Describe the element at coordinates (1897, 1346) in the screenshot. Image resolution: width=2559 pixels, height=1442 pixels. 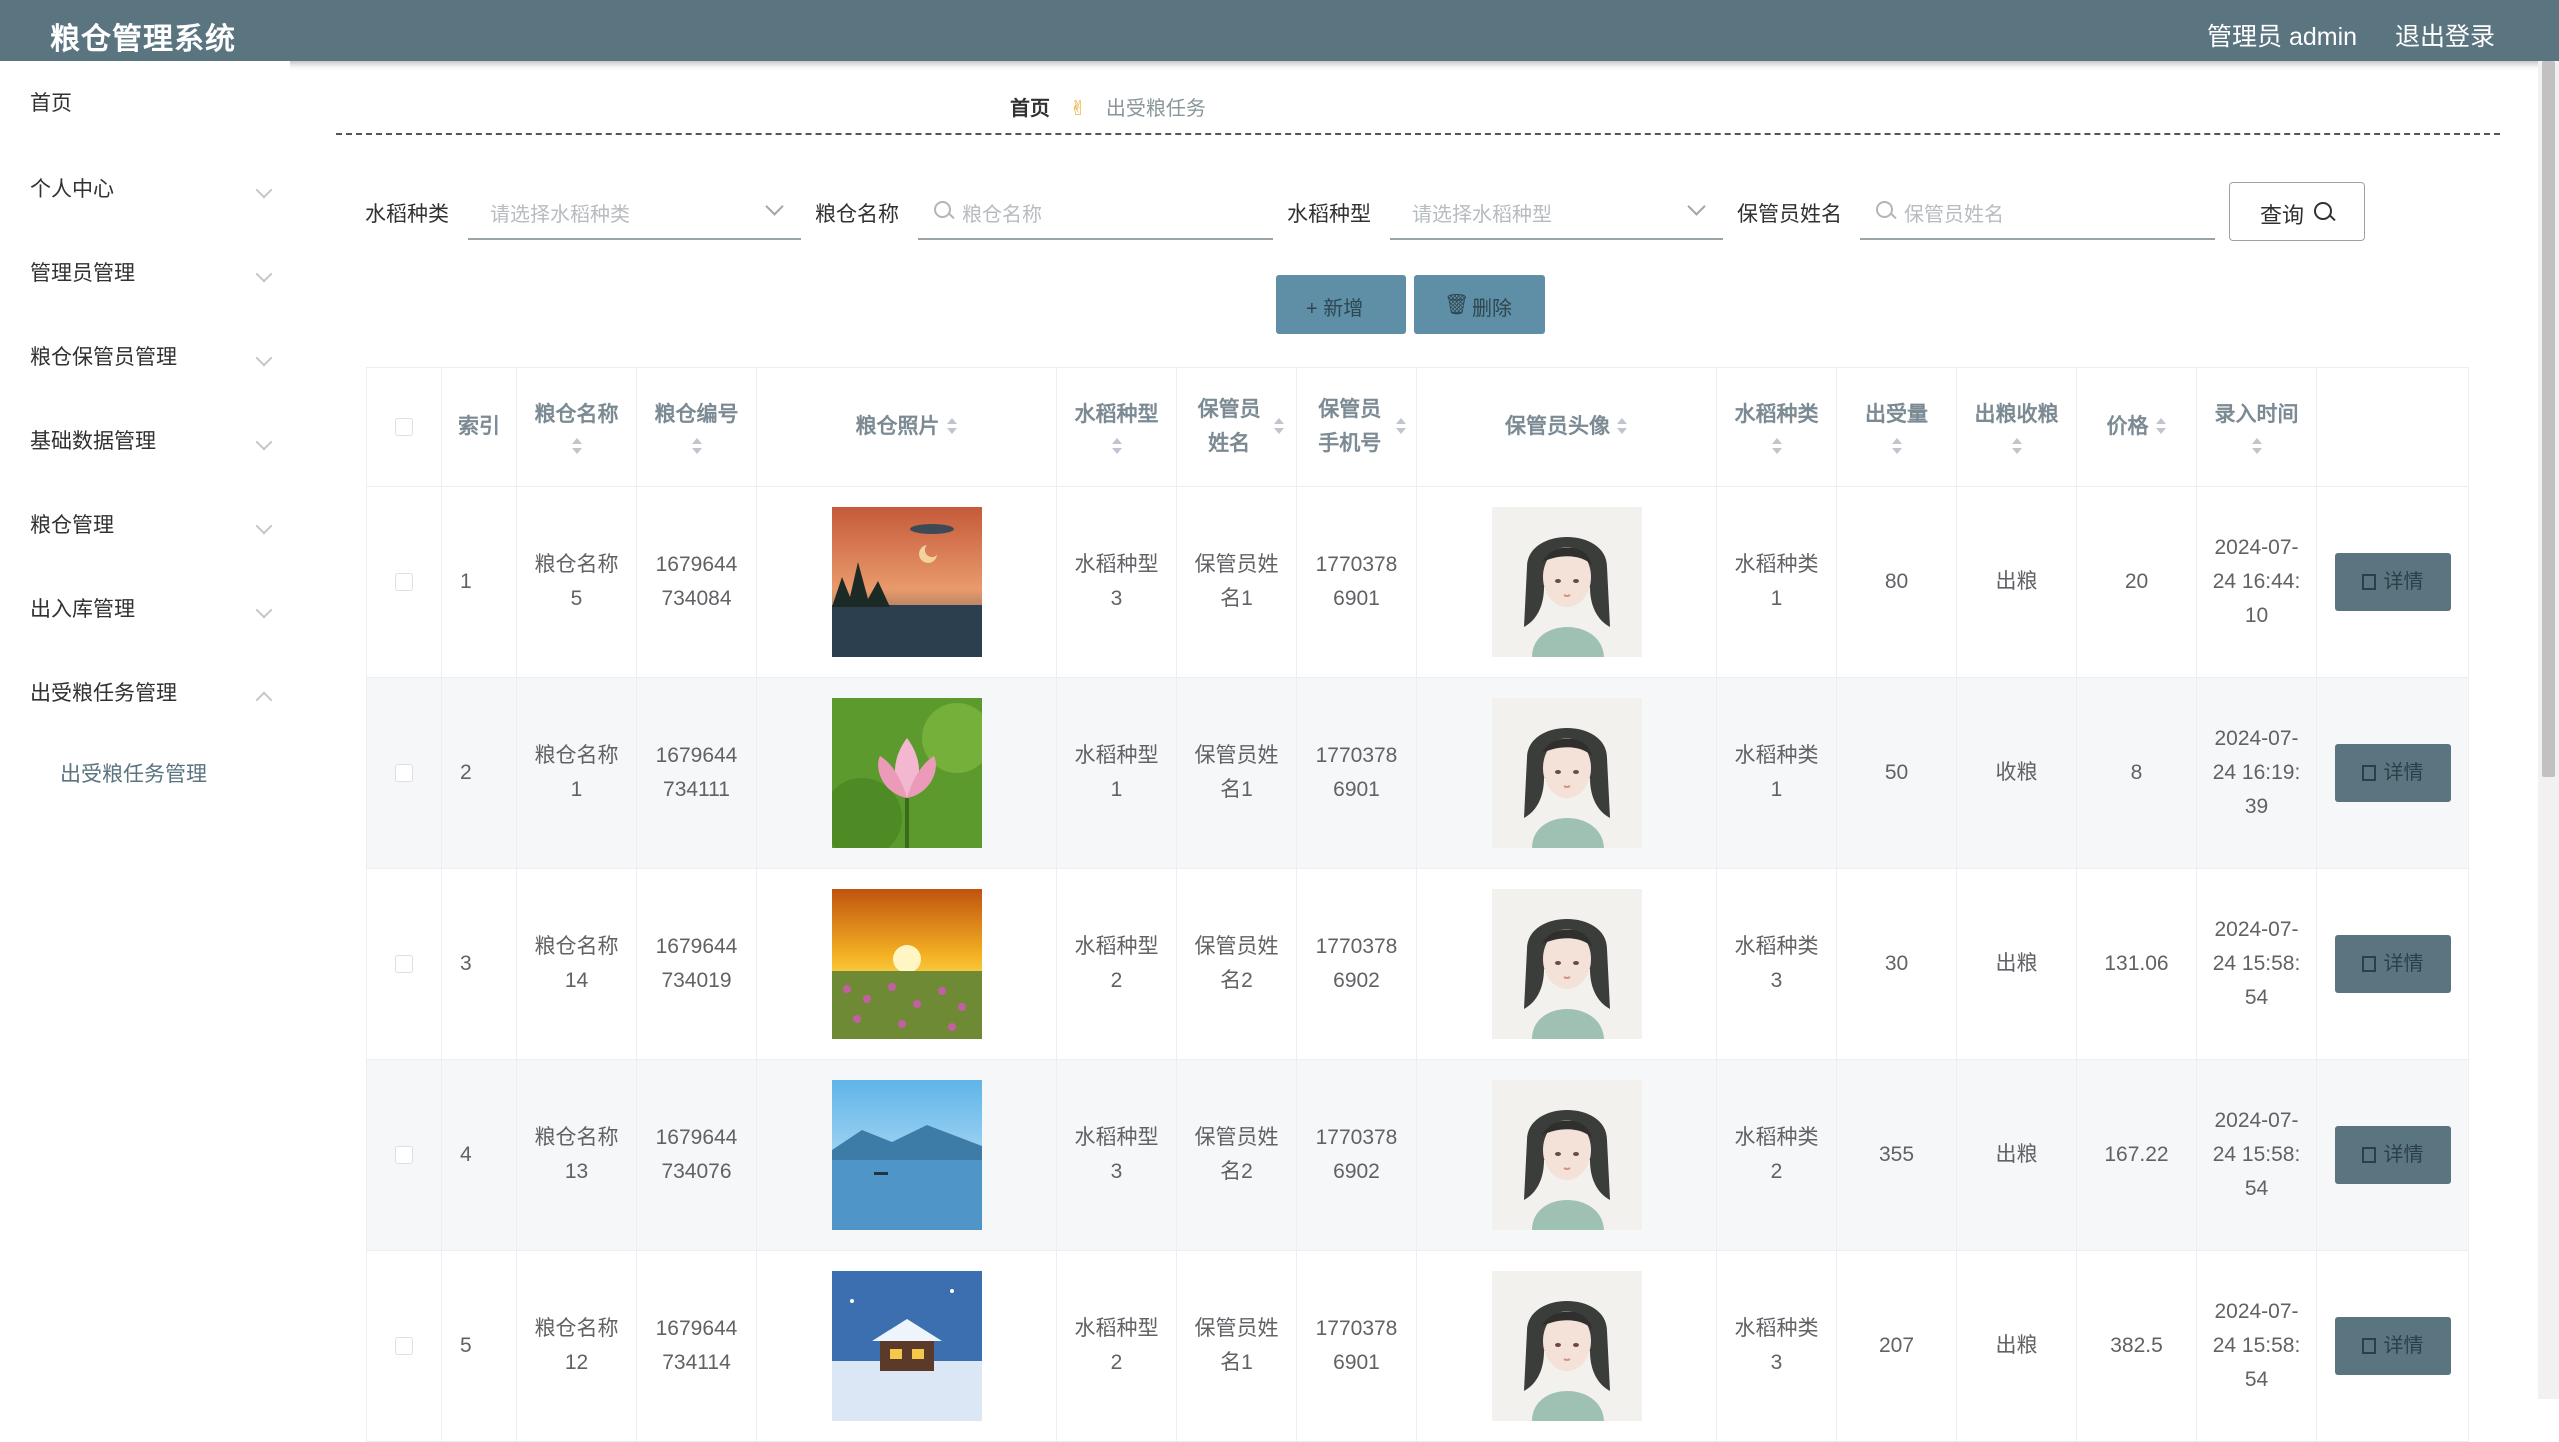
I see `table-cell: 207` at that location.